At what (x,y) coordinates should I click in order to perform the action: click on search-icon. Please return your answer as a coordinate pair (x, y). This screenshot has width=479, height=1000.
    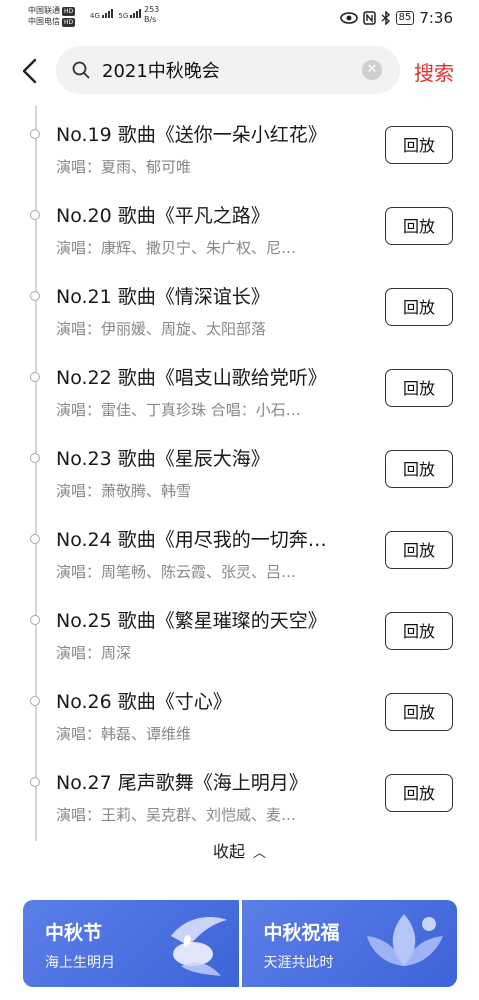
    Looking at the image, I should click on (81, 70).